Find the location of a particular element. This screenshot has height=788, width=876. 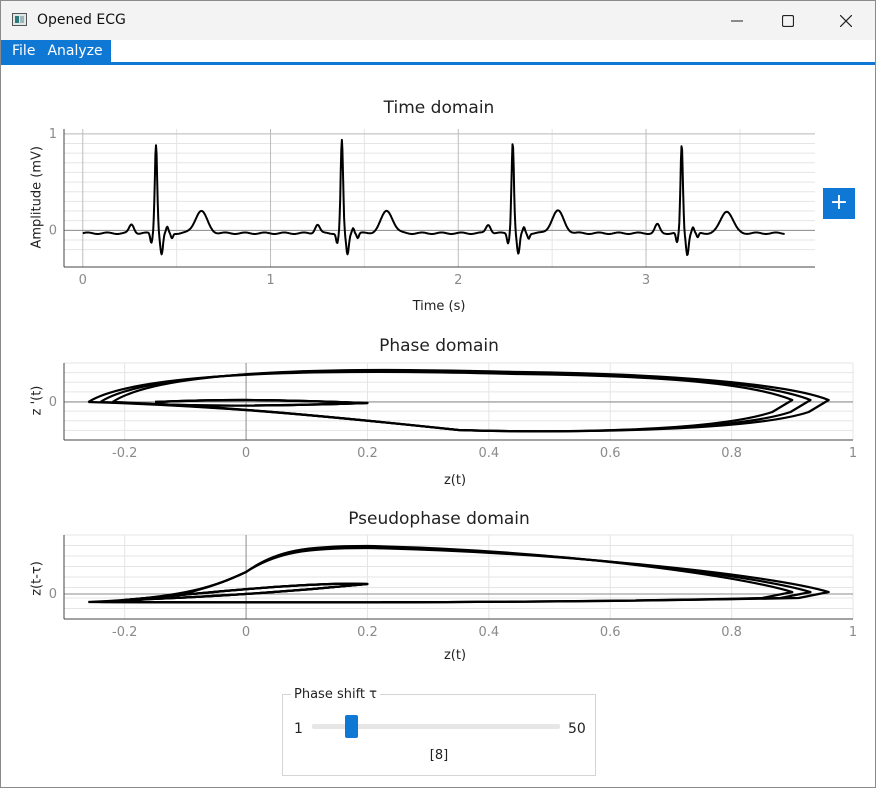

menu-strip: File Analyze is located at coordinates (56, 51).